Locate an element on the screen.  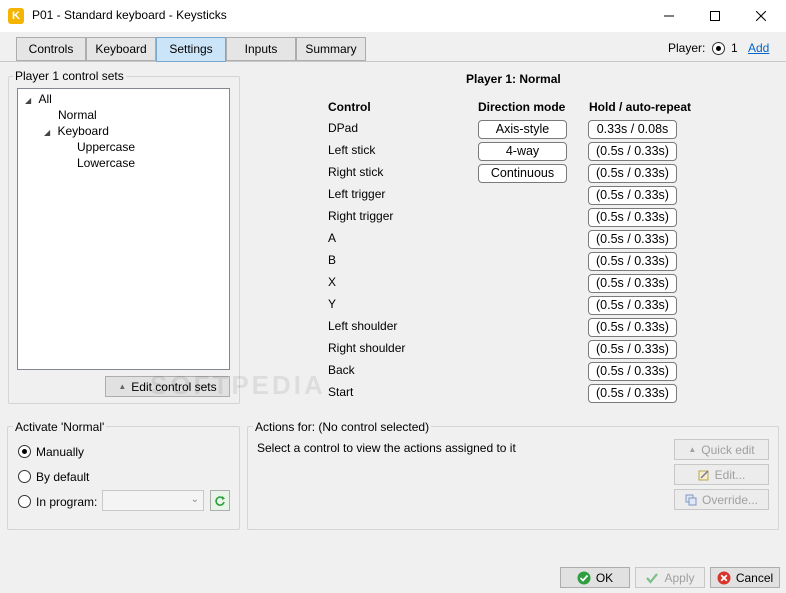
tree-item-normal: Normal is located at coordinates (77, 115).